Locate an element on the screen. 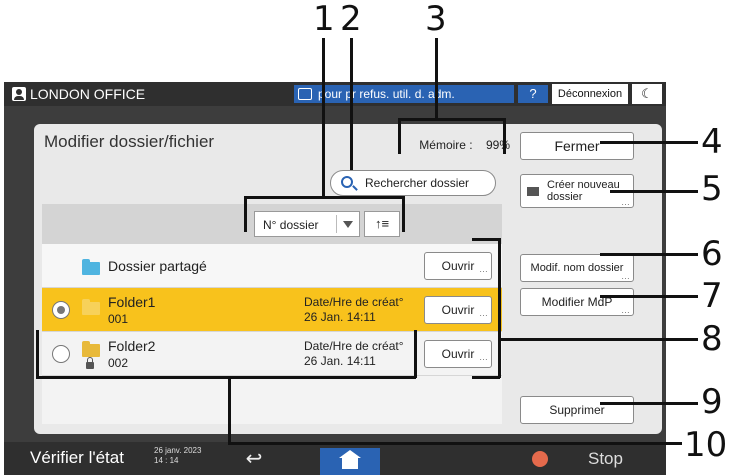 The width and height of the screenshot is (748, 475). clock: 26 janv. 2023 14 : 14 is located at coordinates (177, 456).